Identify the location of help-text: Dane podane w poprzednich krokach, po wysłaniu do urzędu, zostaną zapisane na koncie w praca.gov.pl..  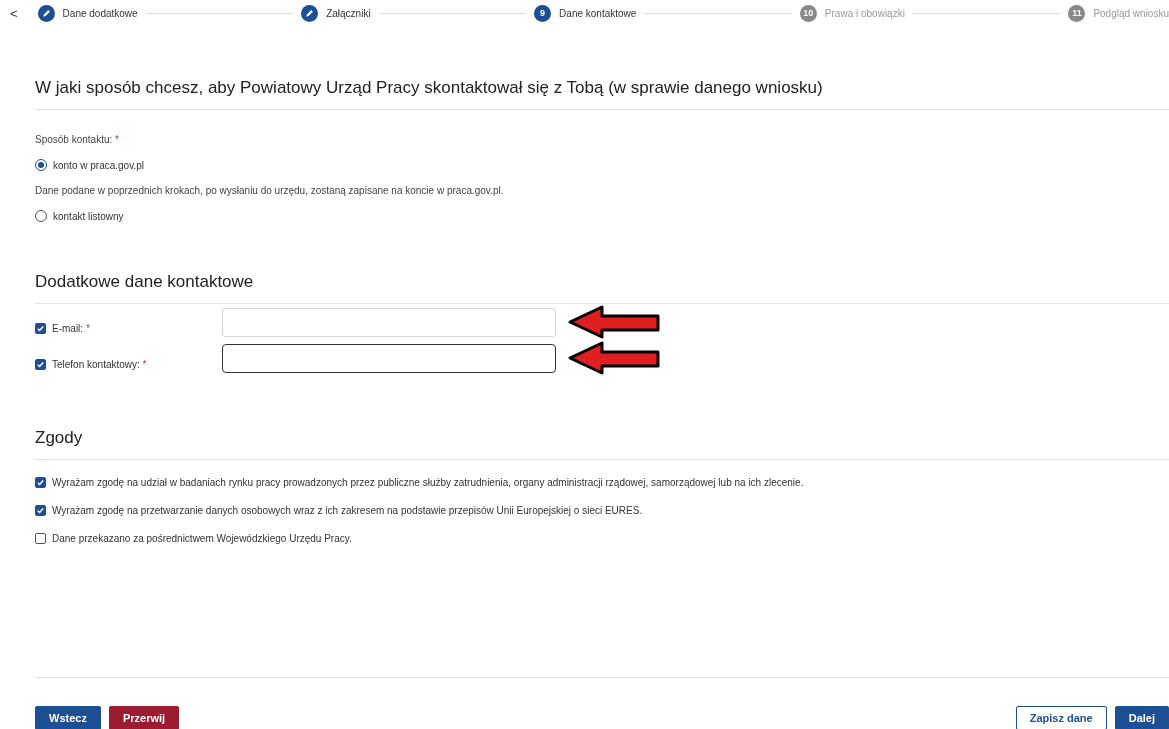
(270, 190).